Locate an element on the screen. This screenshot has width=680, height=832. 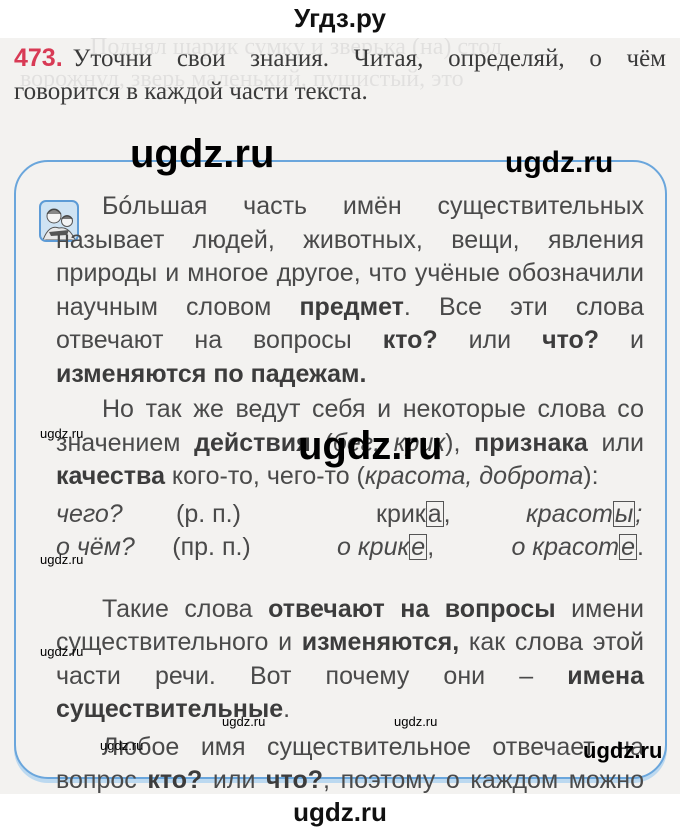
bold-term: признака is located at coordinates (531, 442).